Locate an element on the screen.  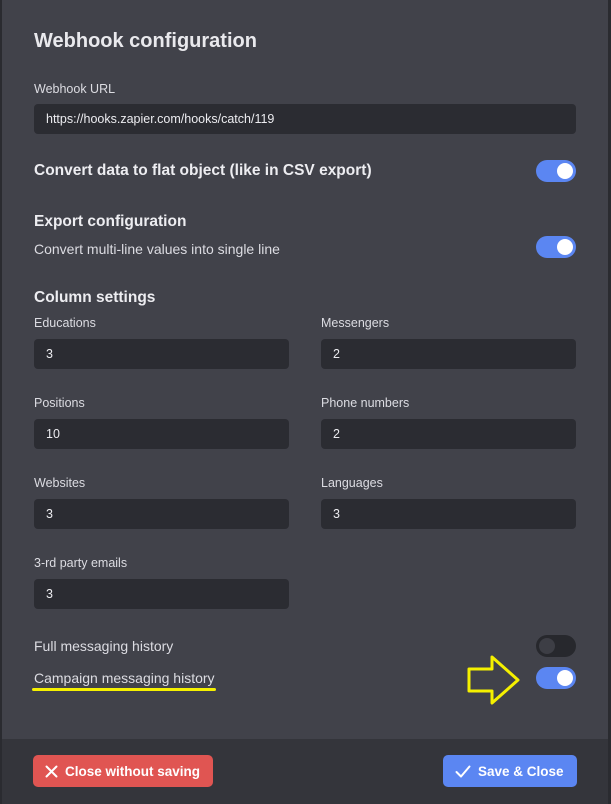
full-history-label: Full messaging history is located at coordinates (104, 646).